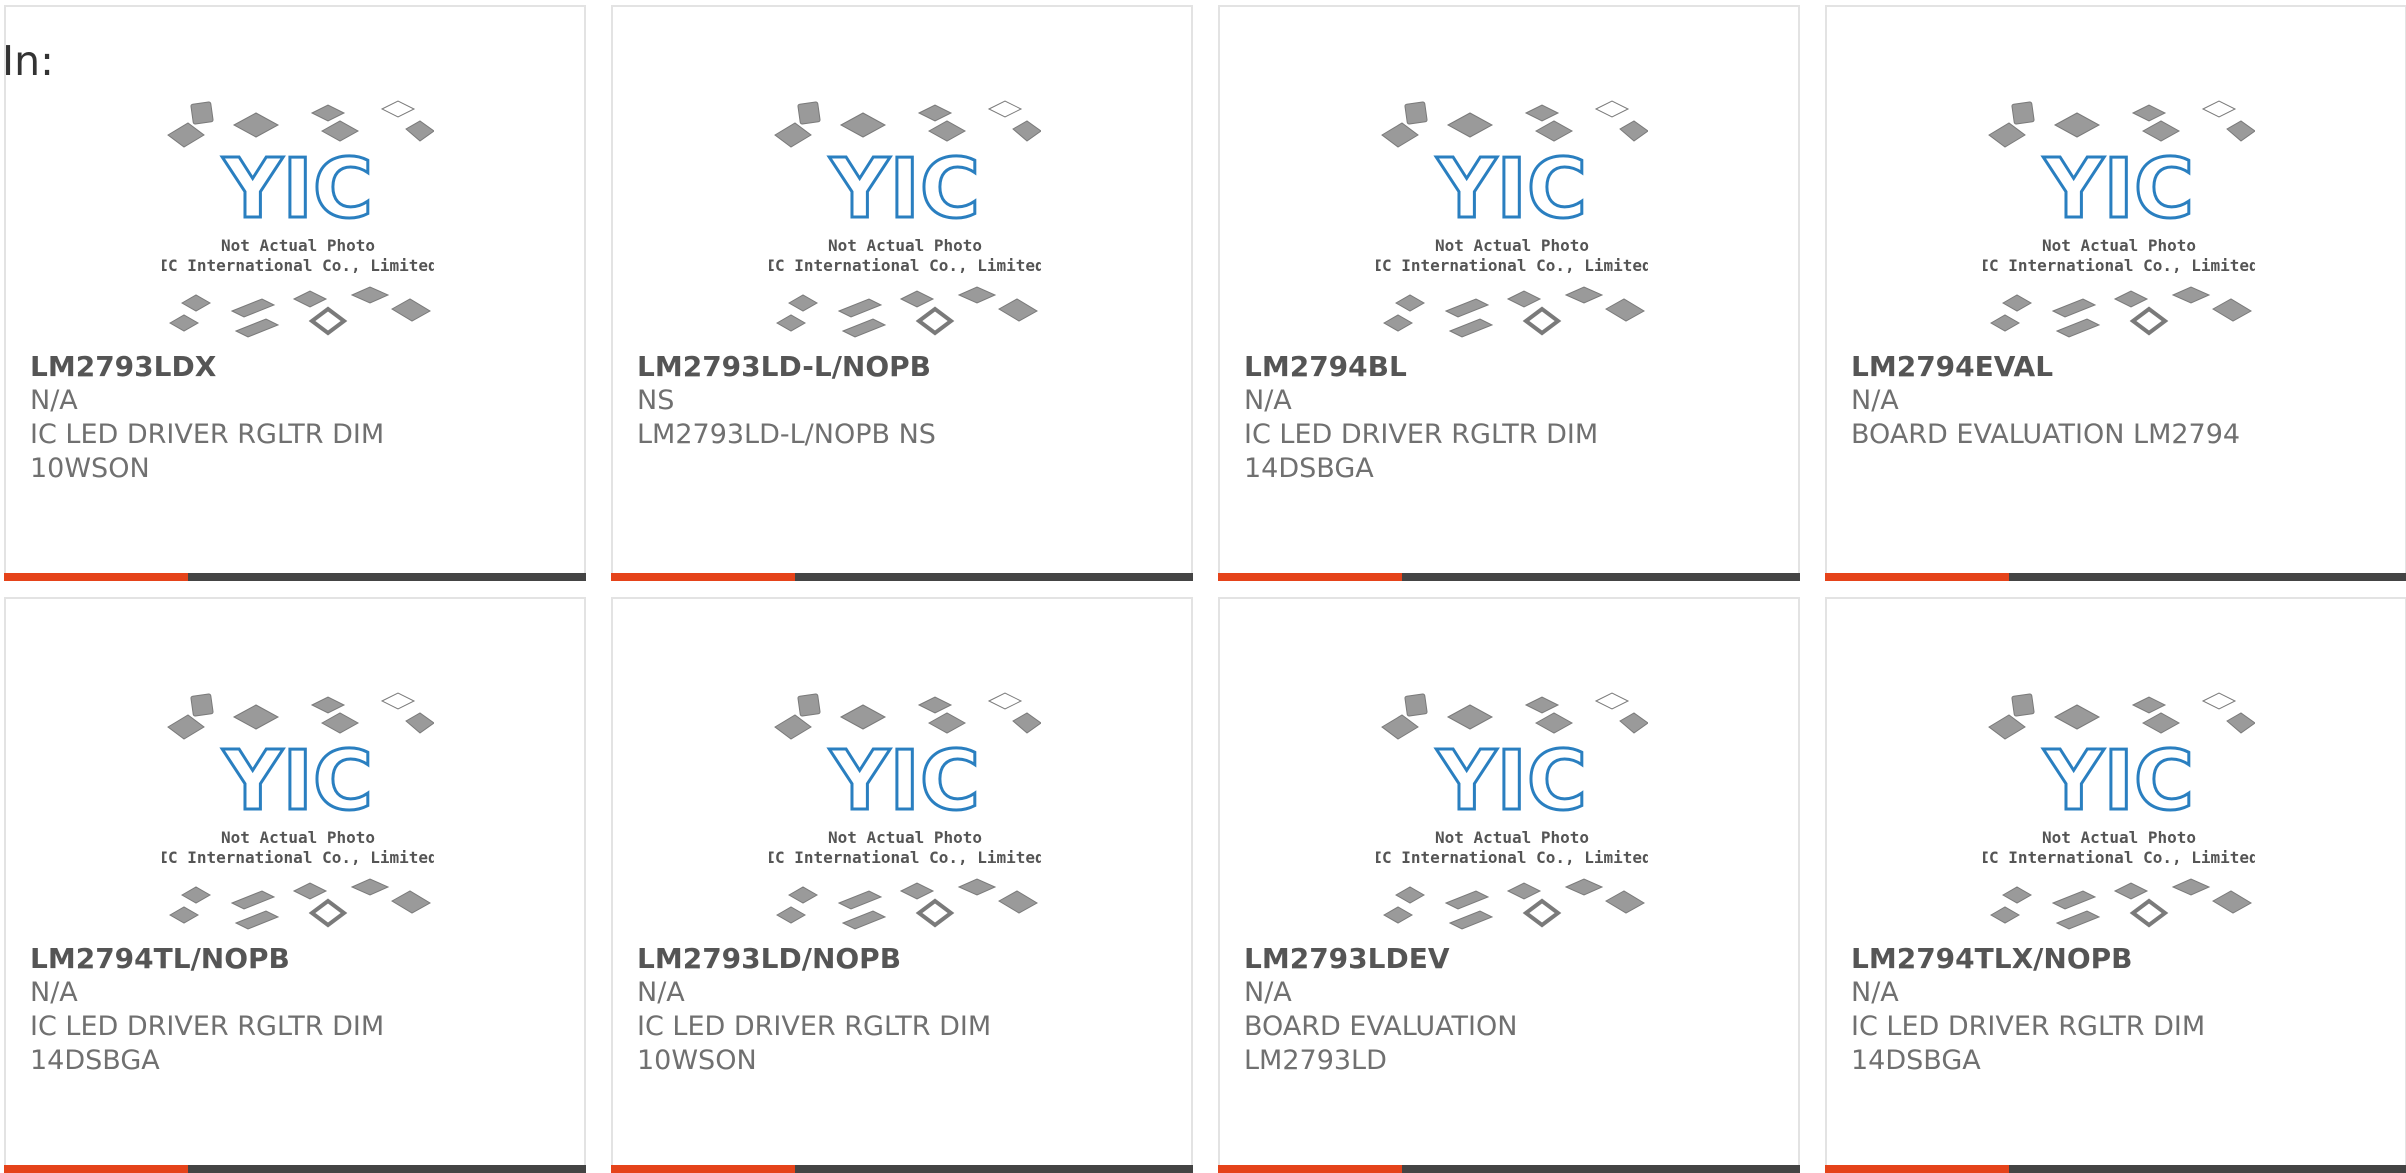 This screenshot has height=1173, width=2406. What do you see at coordinates (897, 367) in the screenshot?
I see `part-number: LM2793LD-L/NOPB` at bounding box center [897, 367].